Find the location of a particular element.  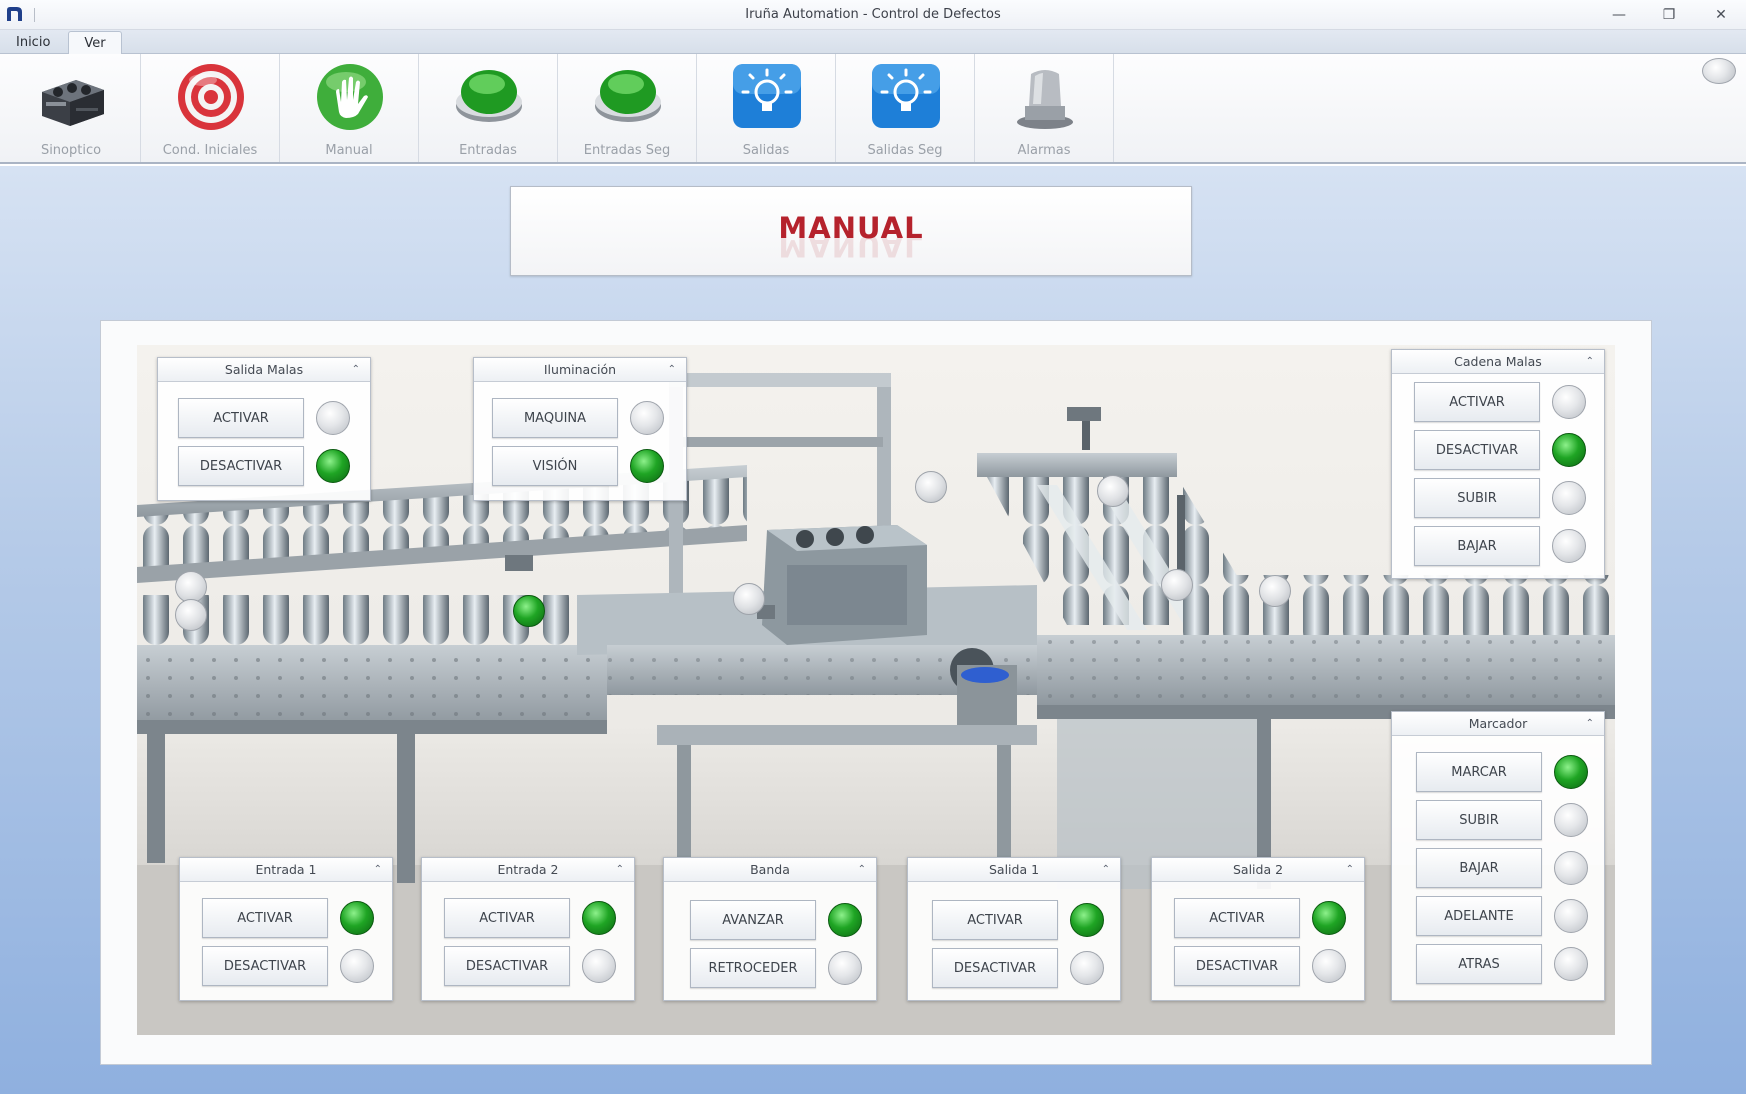

group-title: Salida Malas ⌃ is located at coordinates (264, 370).